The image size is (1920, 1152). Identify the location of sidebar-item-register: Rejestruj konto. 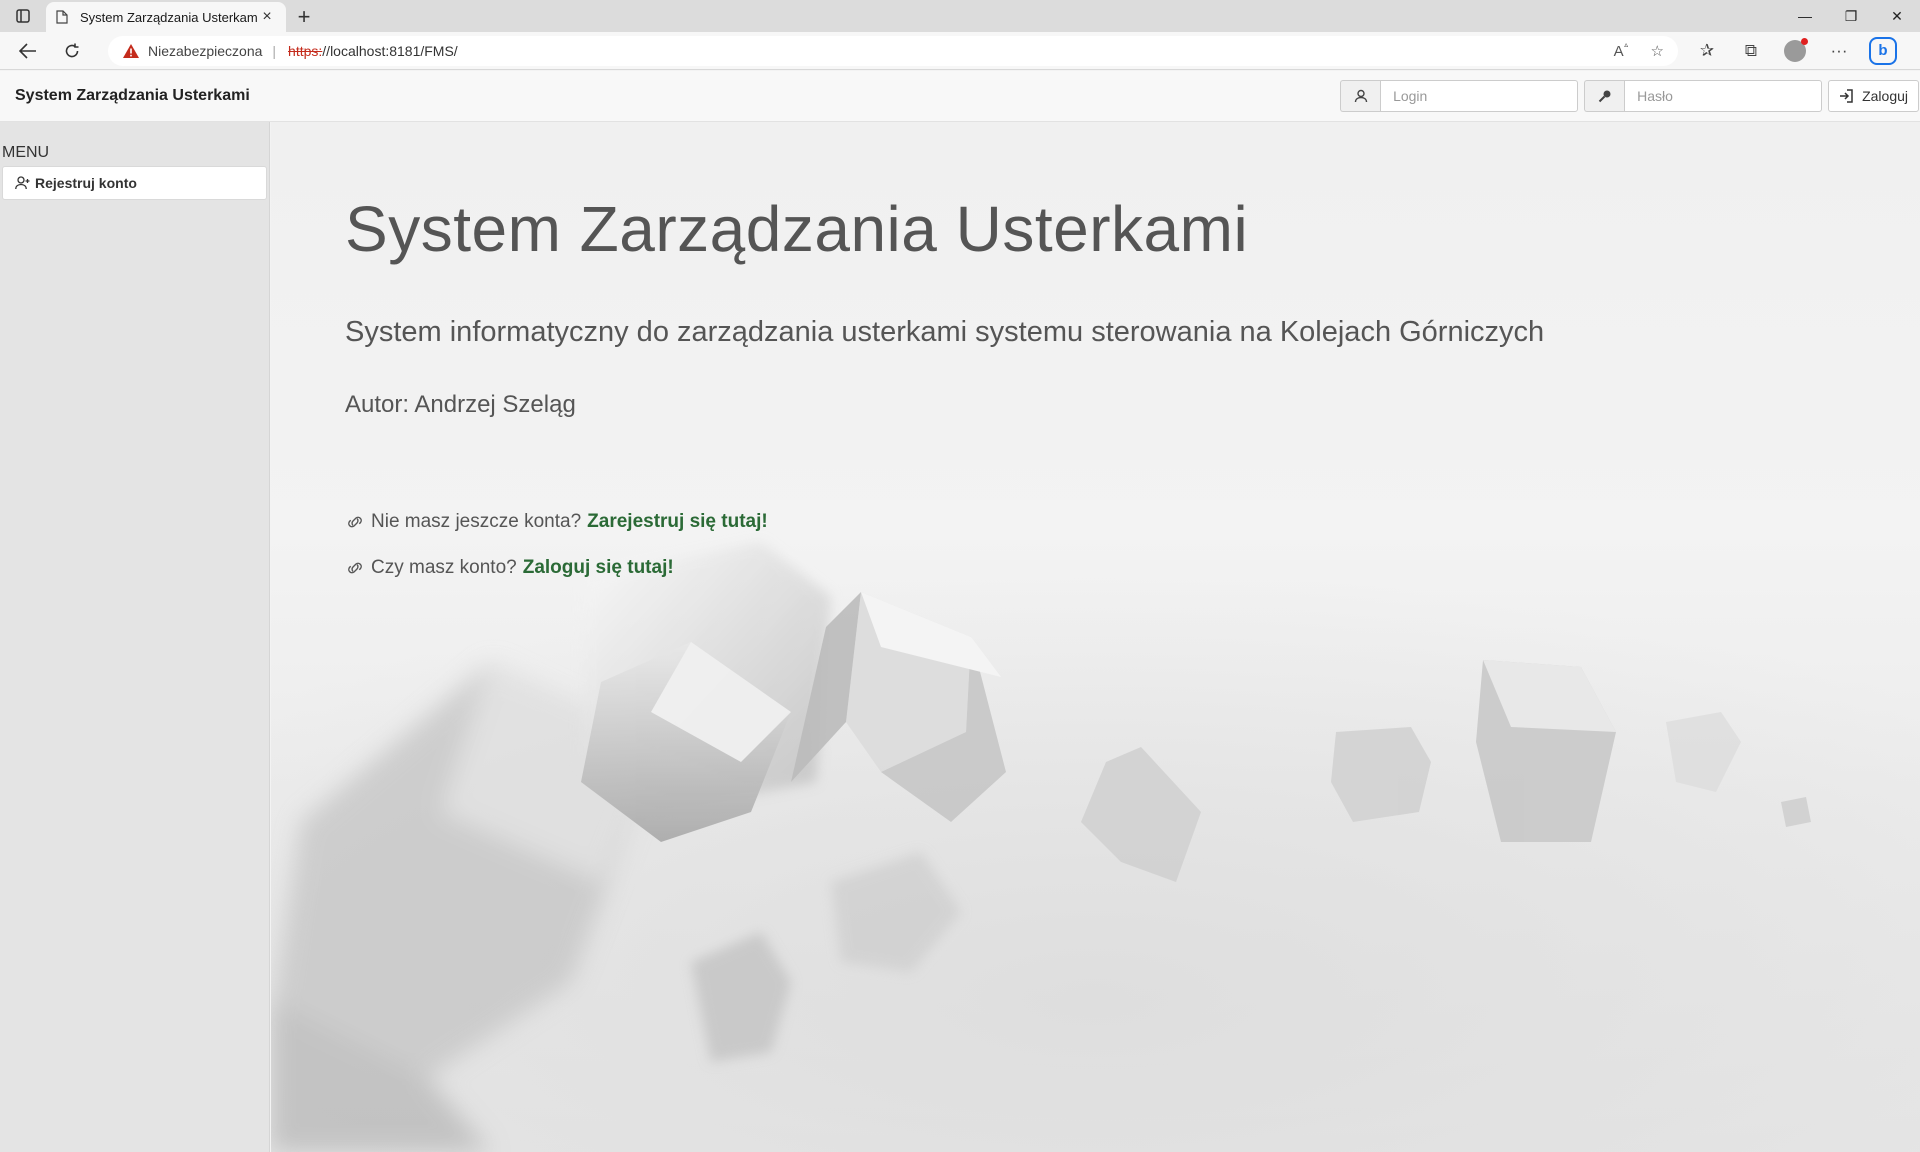
(134, 183).